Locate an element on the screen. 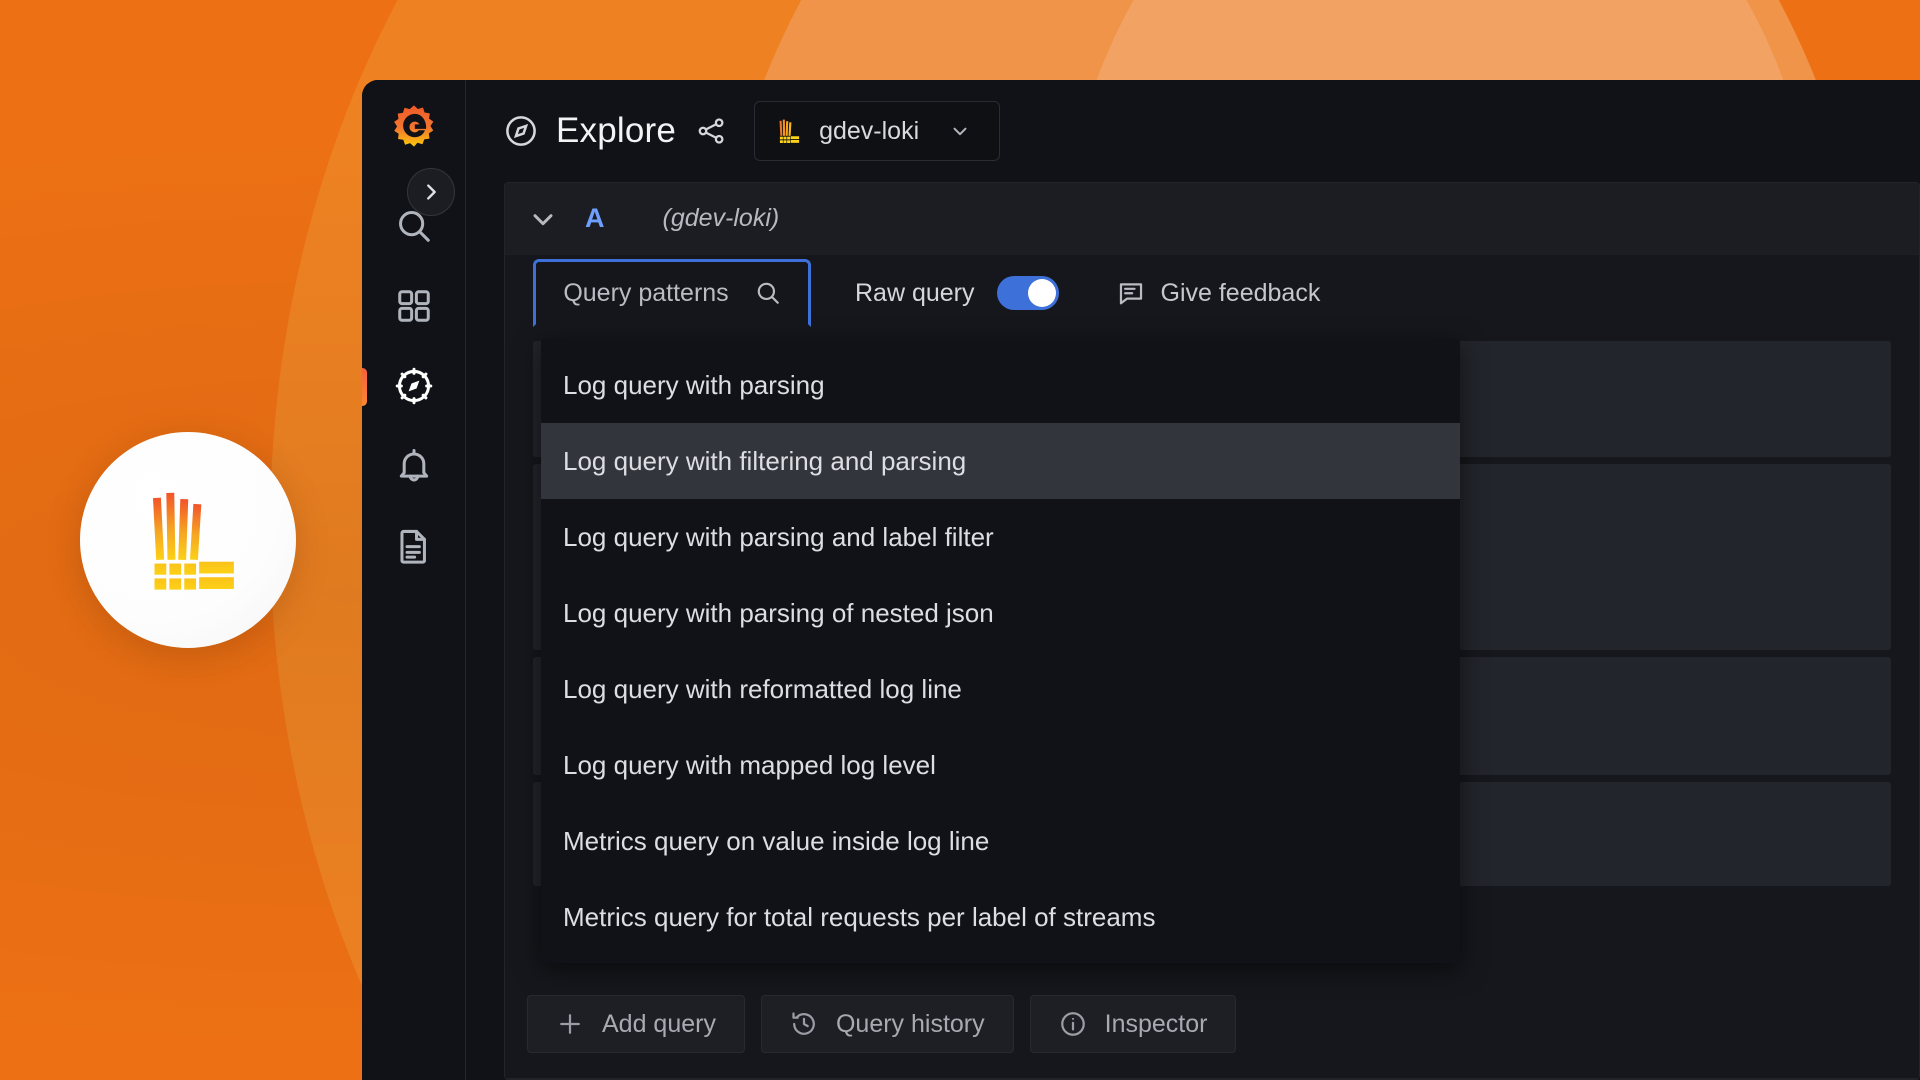  loki-logo-badge is located at coordinates (188, 540).